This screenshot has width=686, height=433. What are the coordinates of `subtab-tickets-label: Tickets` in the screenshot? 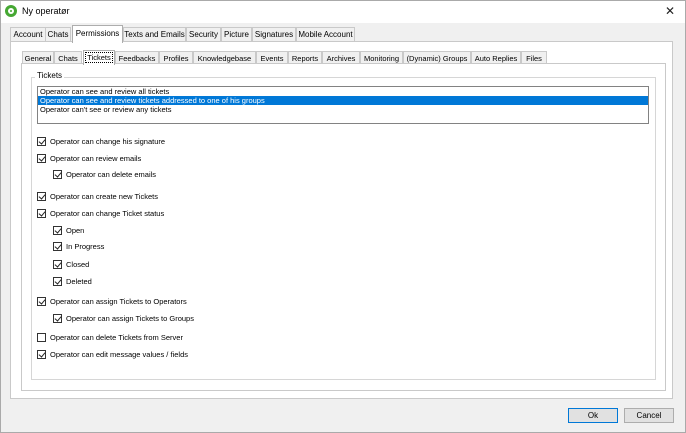 It's located at (99, 57).